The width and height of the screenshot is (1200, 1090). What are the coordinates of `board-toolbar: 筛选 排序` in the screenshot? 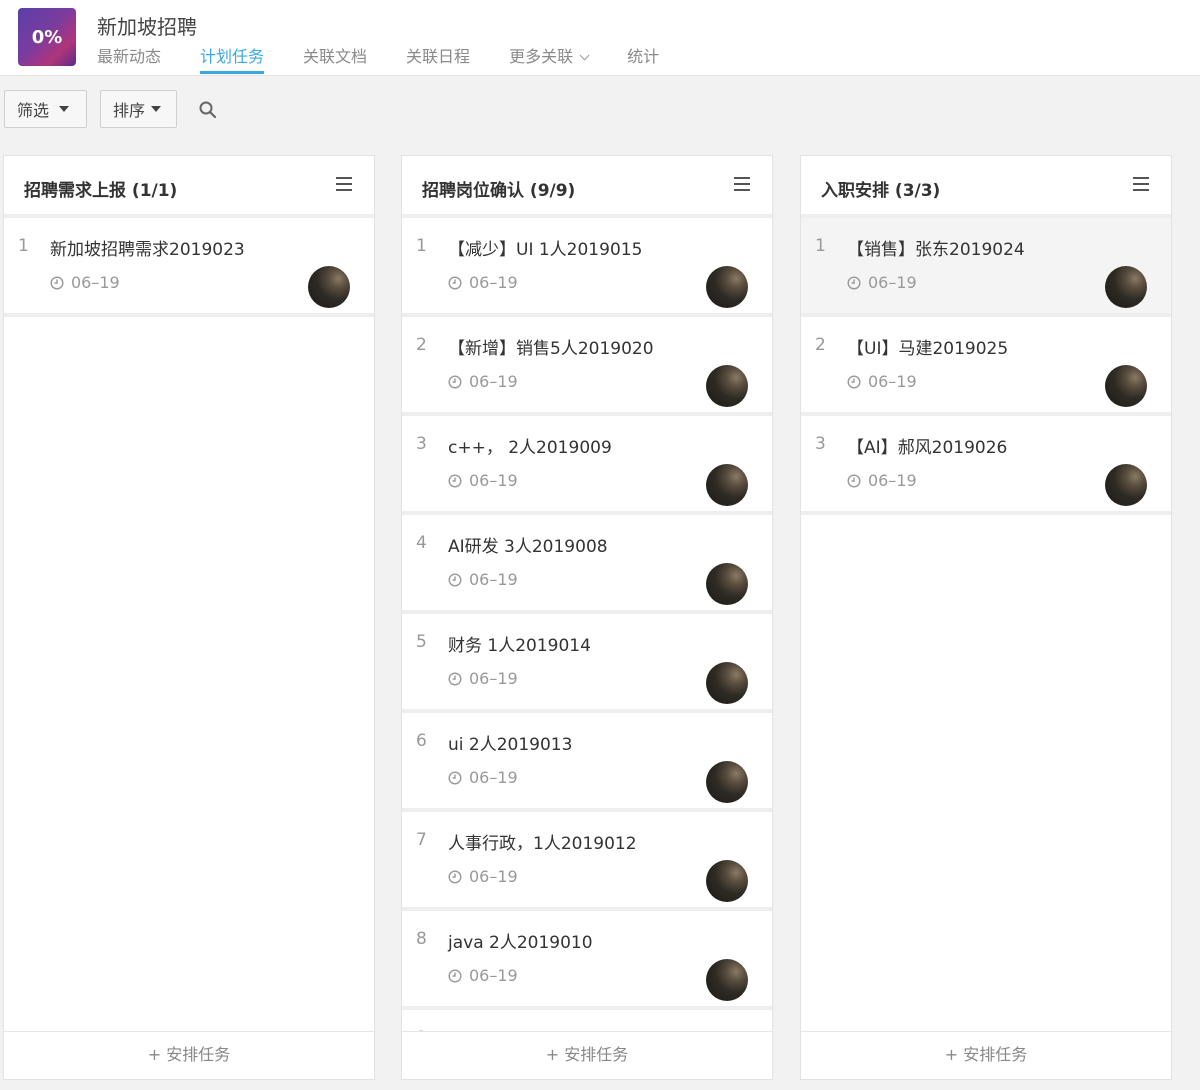 It's located at (600, 109).